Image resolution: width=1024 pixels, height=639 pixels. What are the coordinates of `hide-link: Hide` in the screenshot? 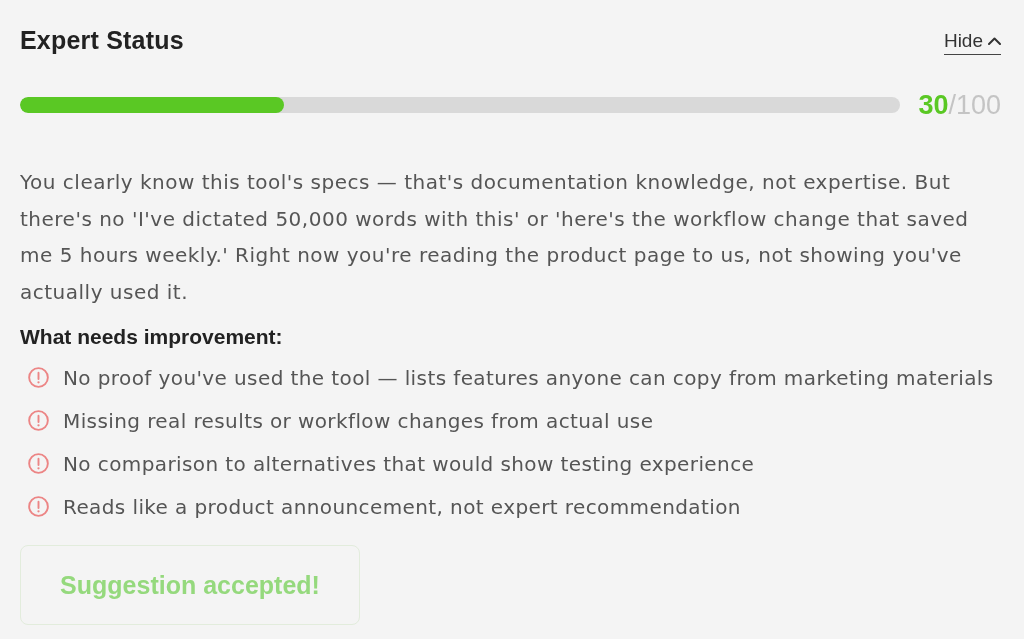 It's located at (972, 42).